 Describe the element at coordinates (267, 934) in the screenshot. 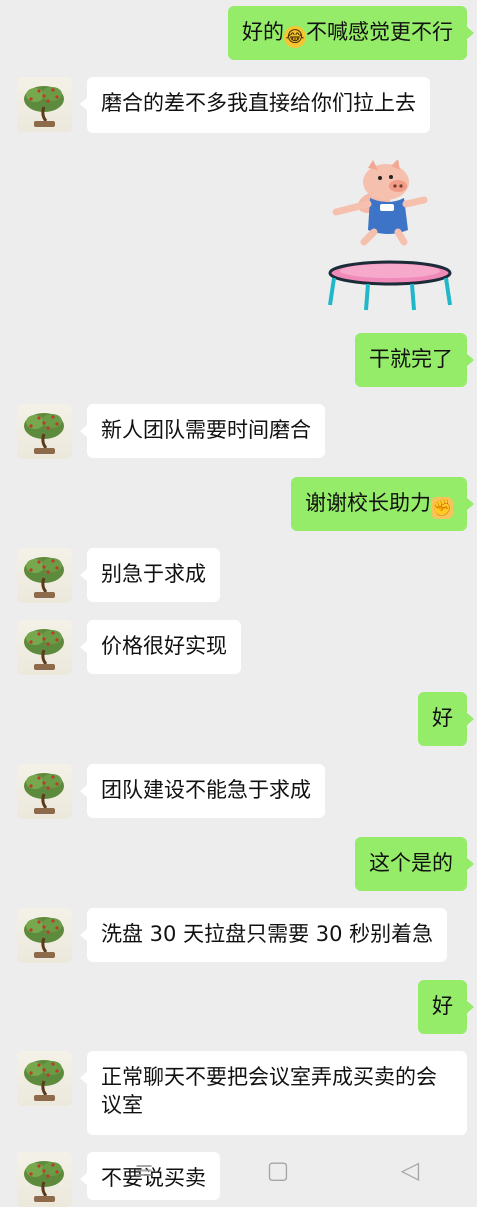

I see `message-text: 洗盘 30 天拉盘只需要 30 秒别着急` at that location.